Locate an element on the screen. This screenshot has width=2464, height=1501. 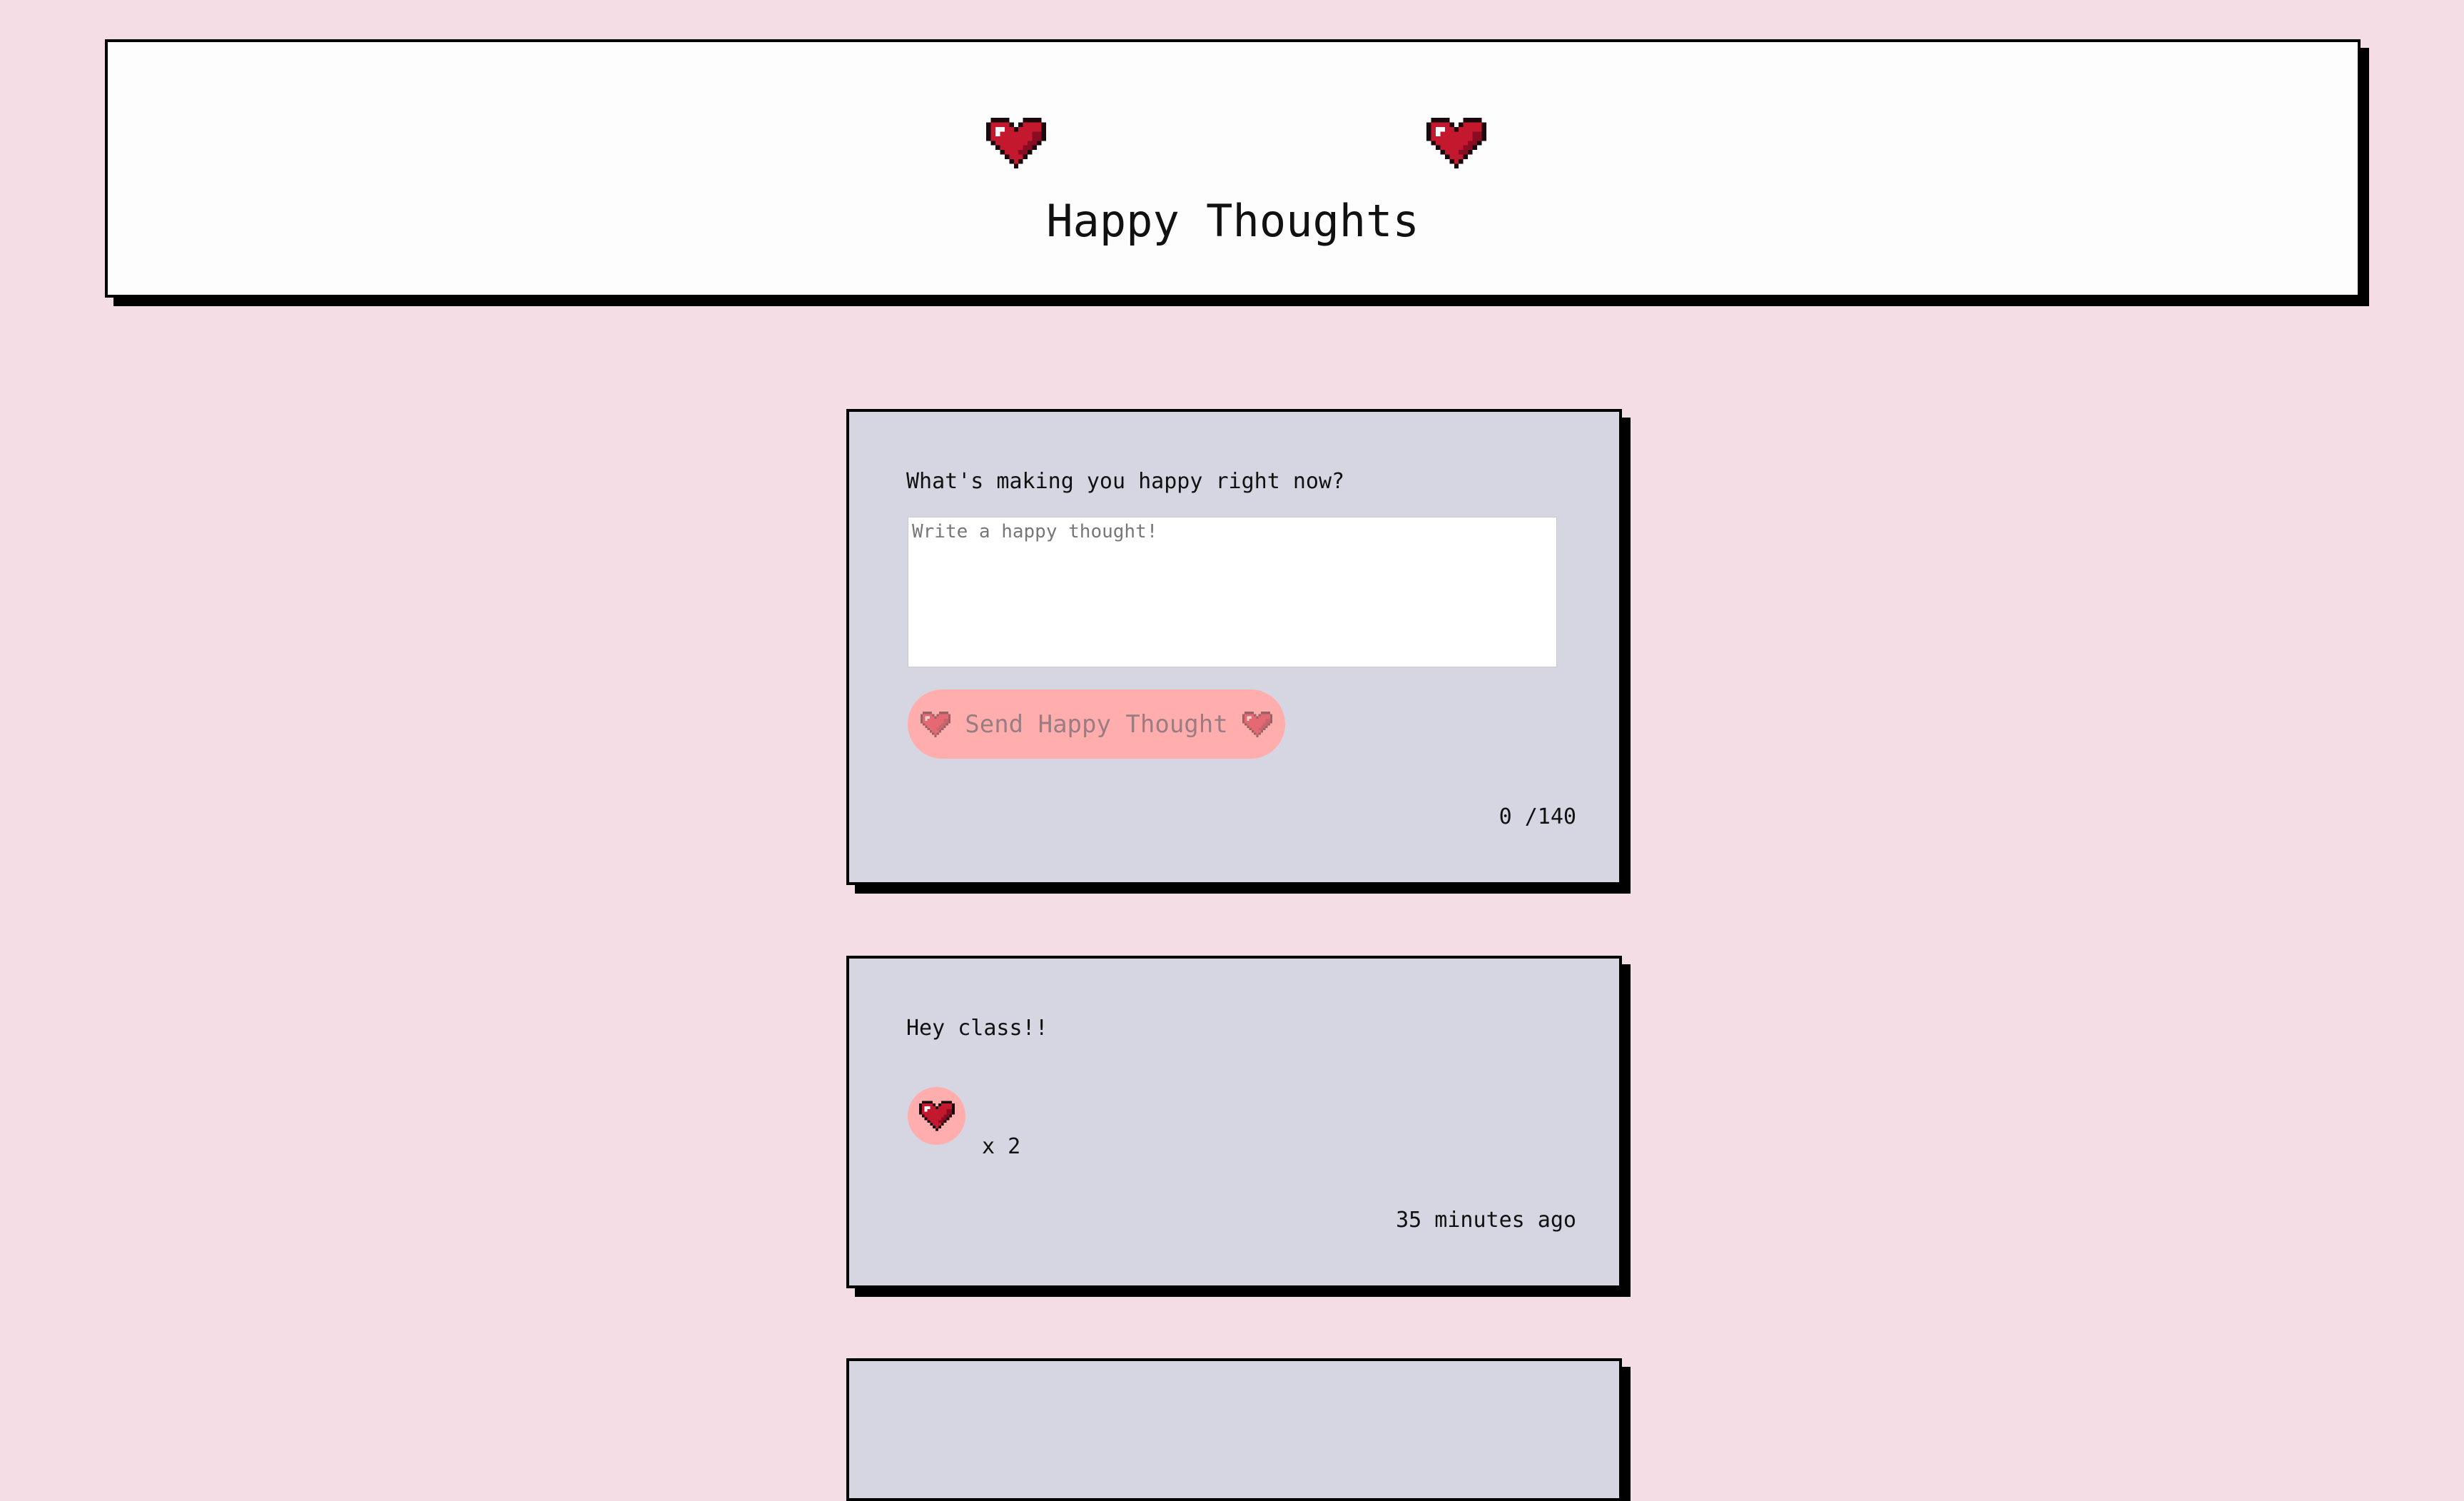
like-button is located at coordinates (936, 1116).